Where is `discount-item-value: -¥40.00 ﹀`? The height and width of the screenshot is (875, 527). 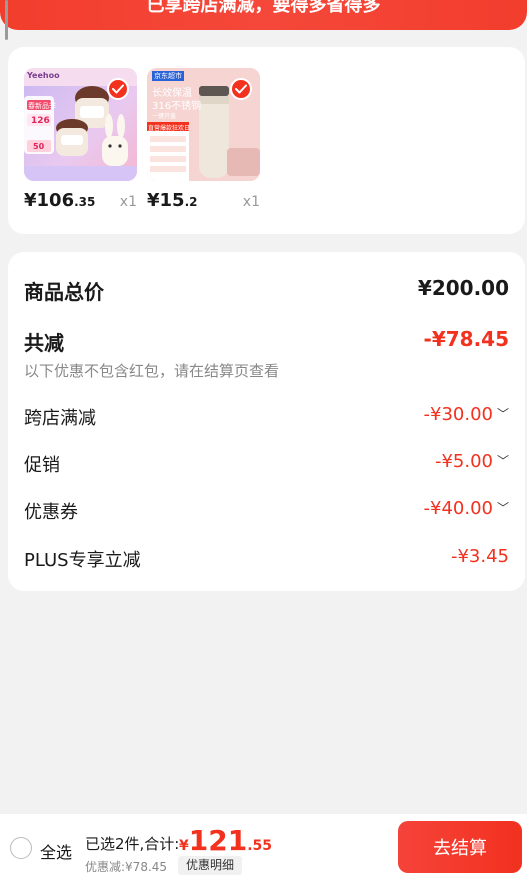 discount-item-value: -¥40.00 ﹀ is located at coordinates (467, 508).